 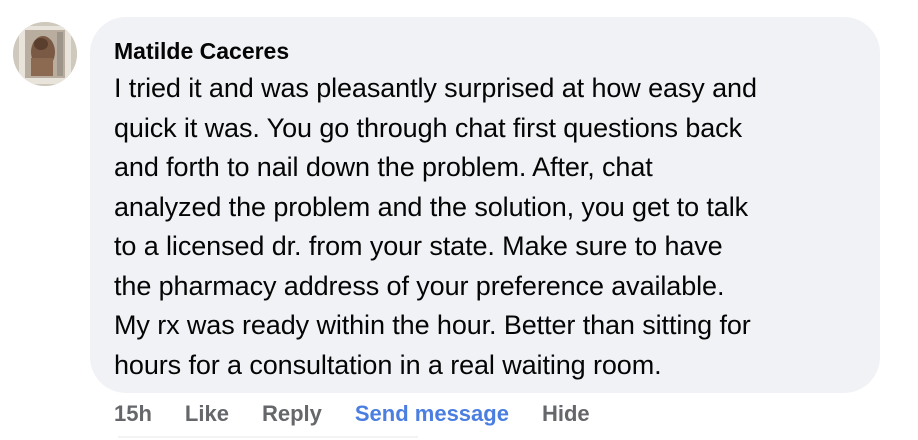 What do you see at coordinates (207, 414) in the screenshot?
I see `like-button: Like` at bounding box center [207, 414].